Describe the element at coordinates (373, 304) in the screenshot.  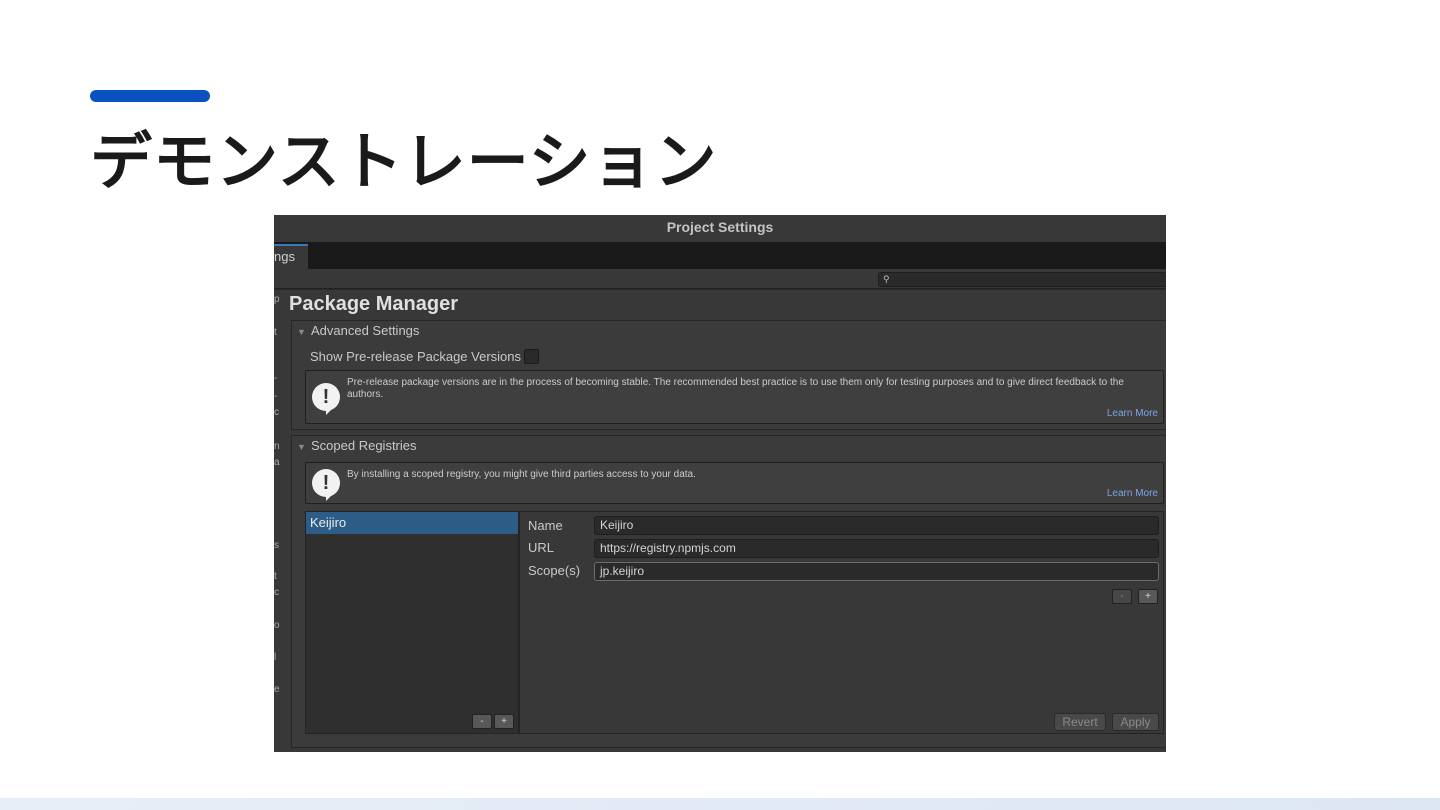
I see `page-title: Package Manager` at that location.